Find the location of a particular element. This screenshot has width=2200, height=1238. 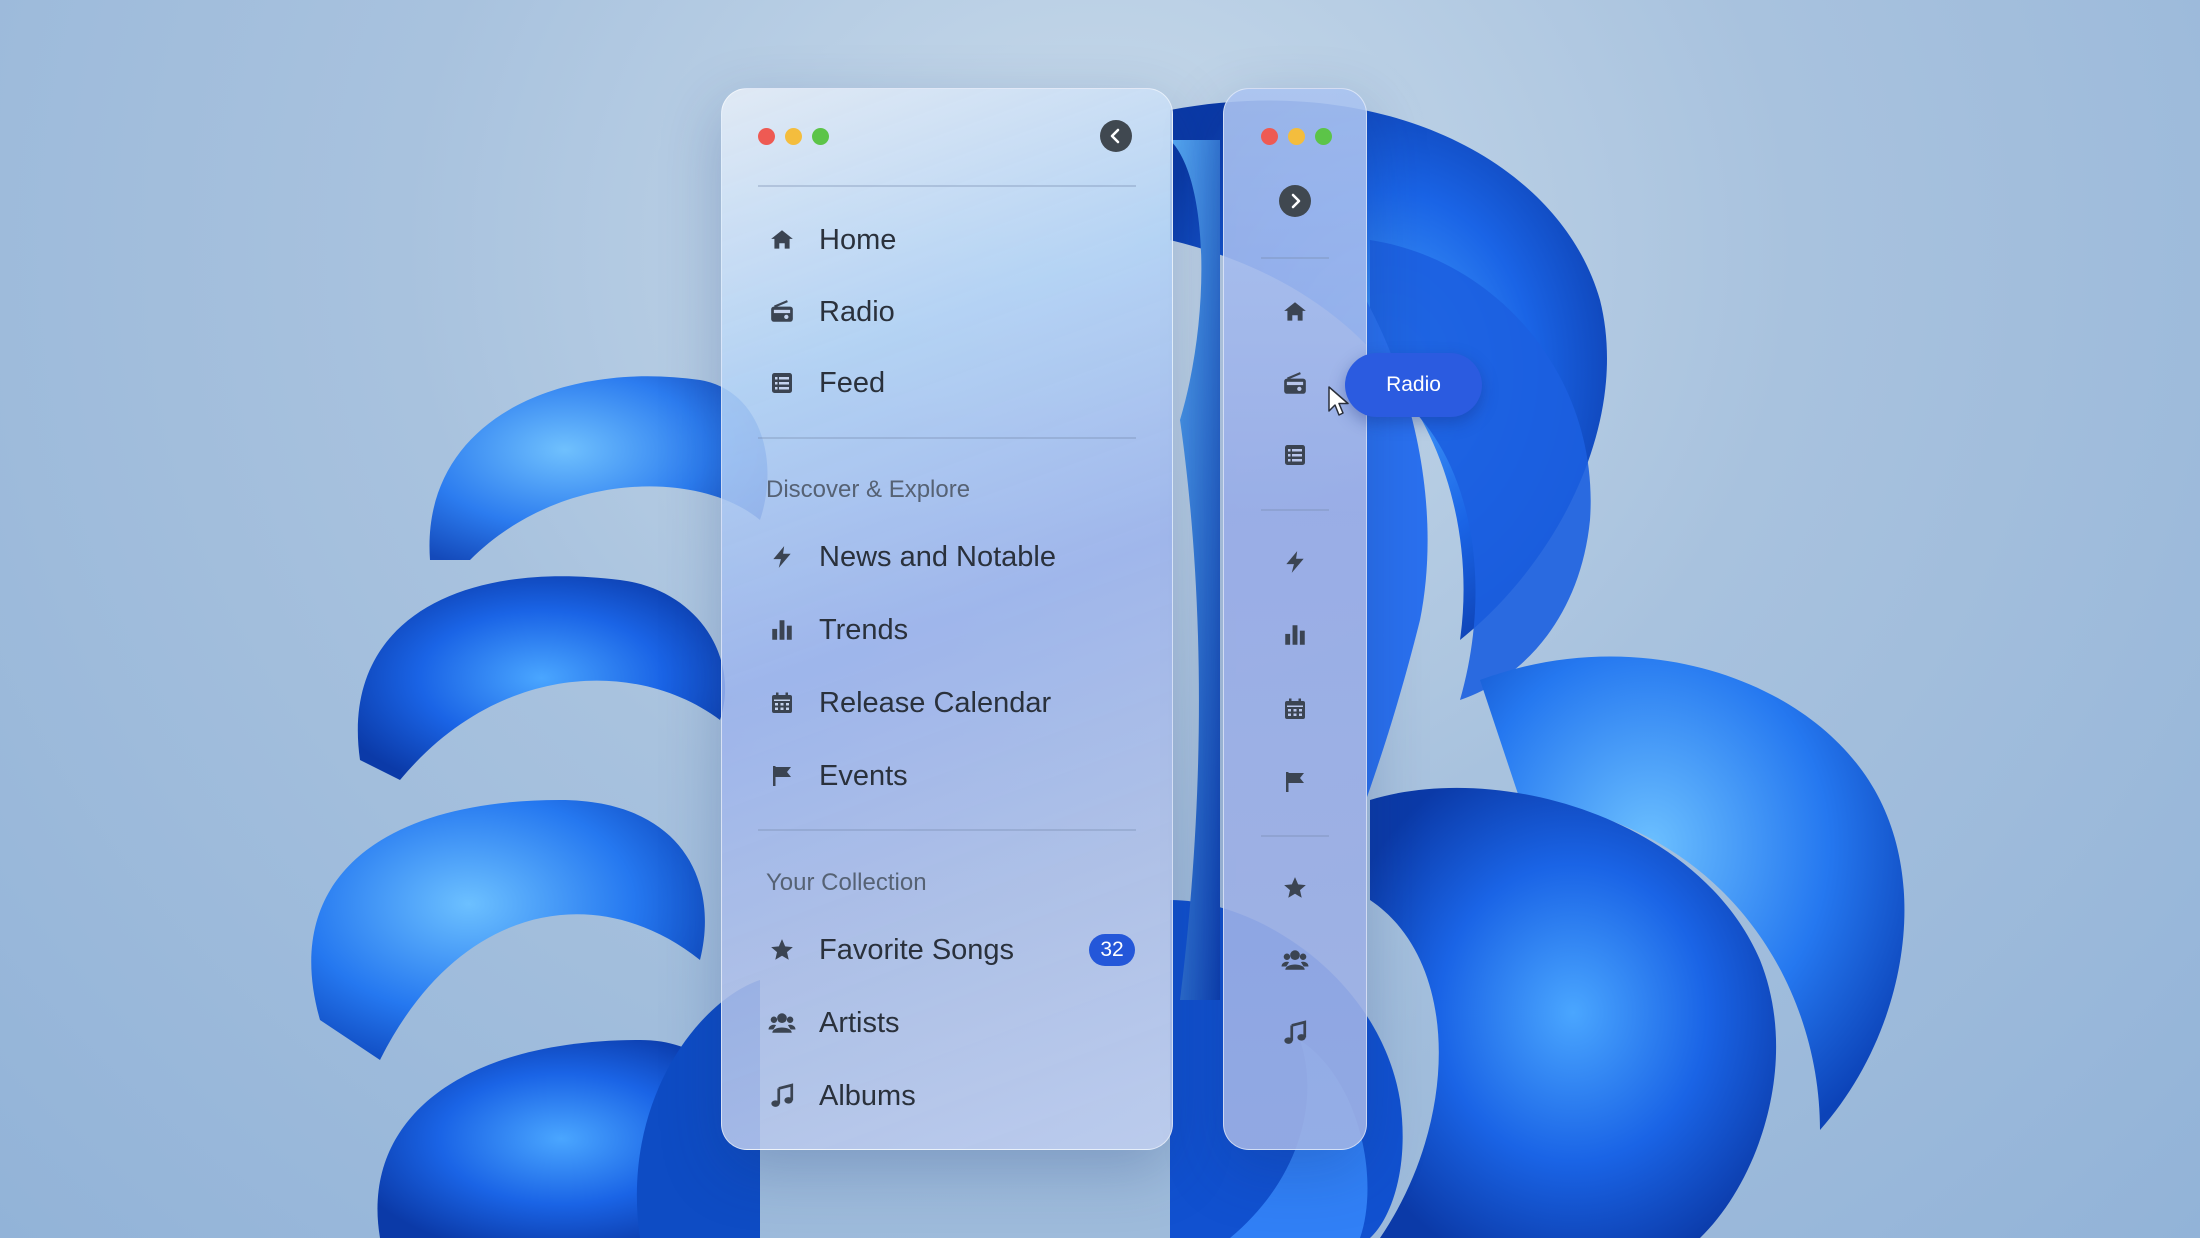

collapsed-sidebar is located at coordinates (1295, 619).